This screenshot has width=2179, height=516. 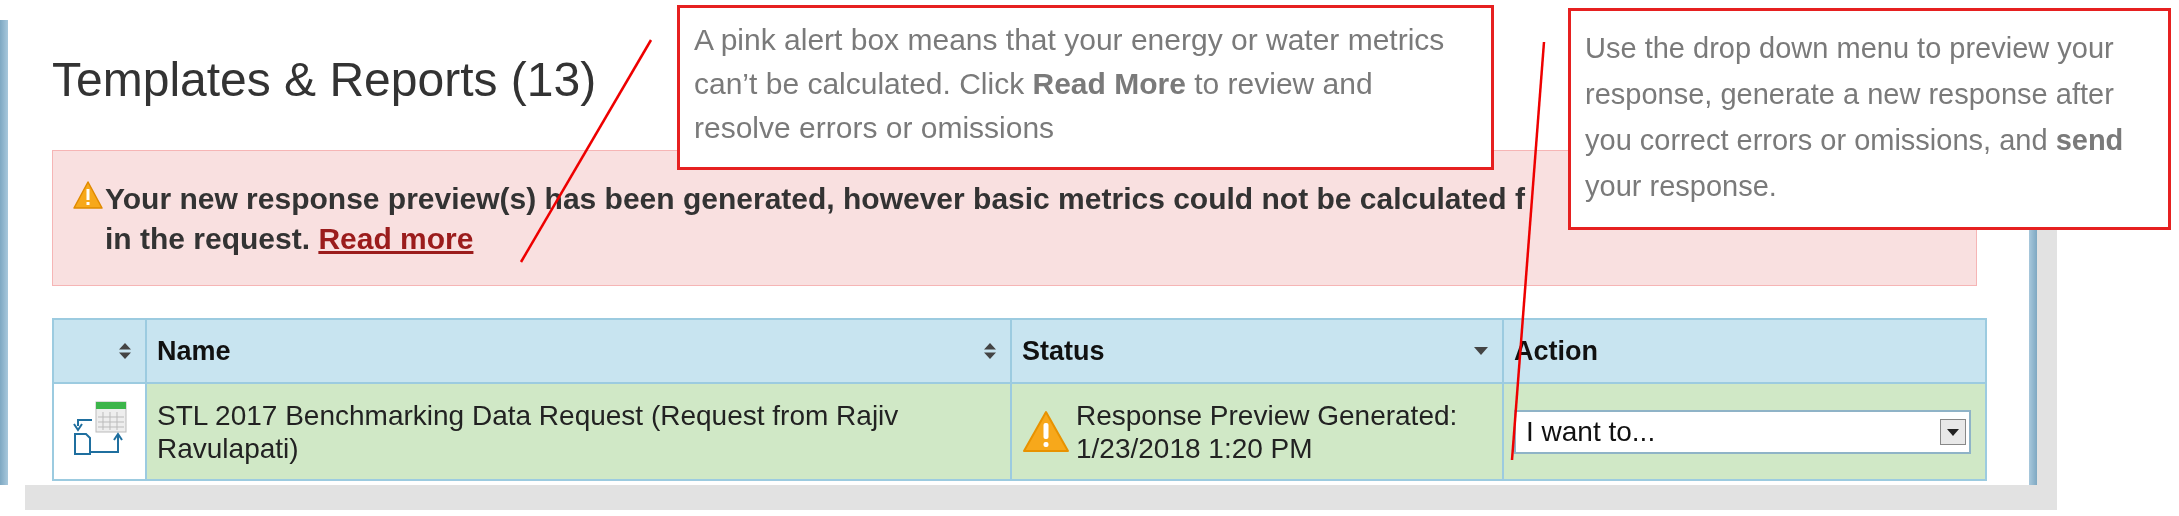 I want to click on table-cell: STL 2017 Benchmarking Data Request (Request from Rajiv Ravulapati), so click(x=578, y=431).